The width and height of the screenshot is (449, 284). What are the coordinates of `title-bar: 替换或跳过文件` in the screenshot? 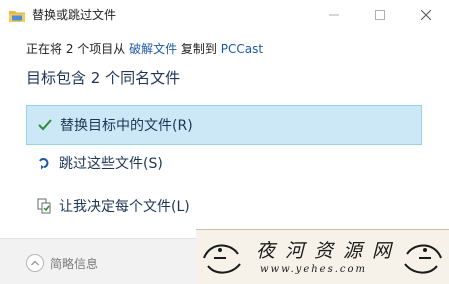 It's located at (224, 15).